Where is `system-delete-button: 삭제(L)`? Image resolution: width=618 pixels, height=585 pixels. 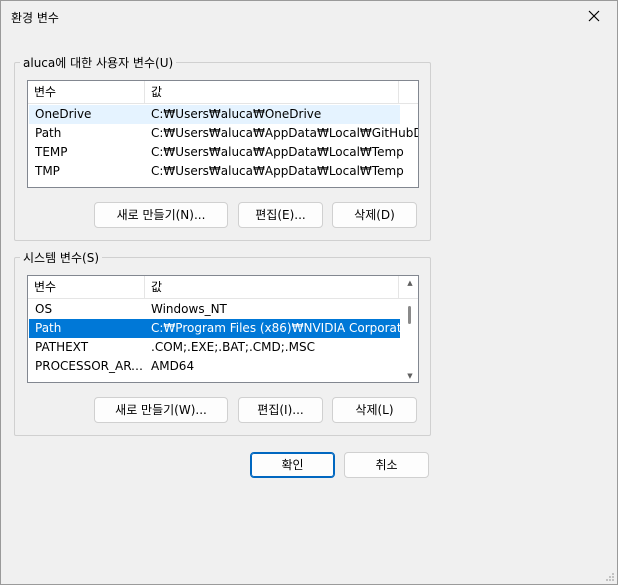 system-delete-button: 삭제(L) is located at coordinates (374, 410).